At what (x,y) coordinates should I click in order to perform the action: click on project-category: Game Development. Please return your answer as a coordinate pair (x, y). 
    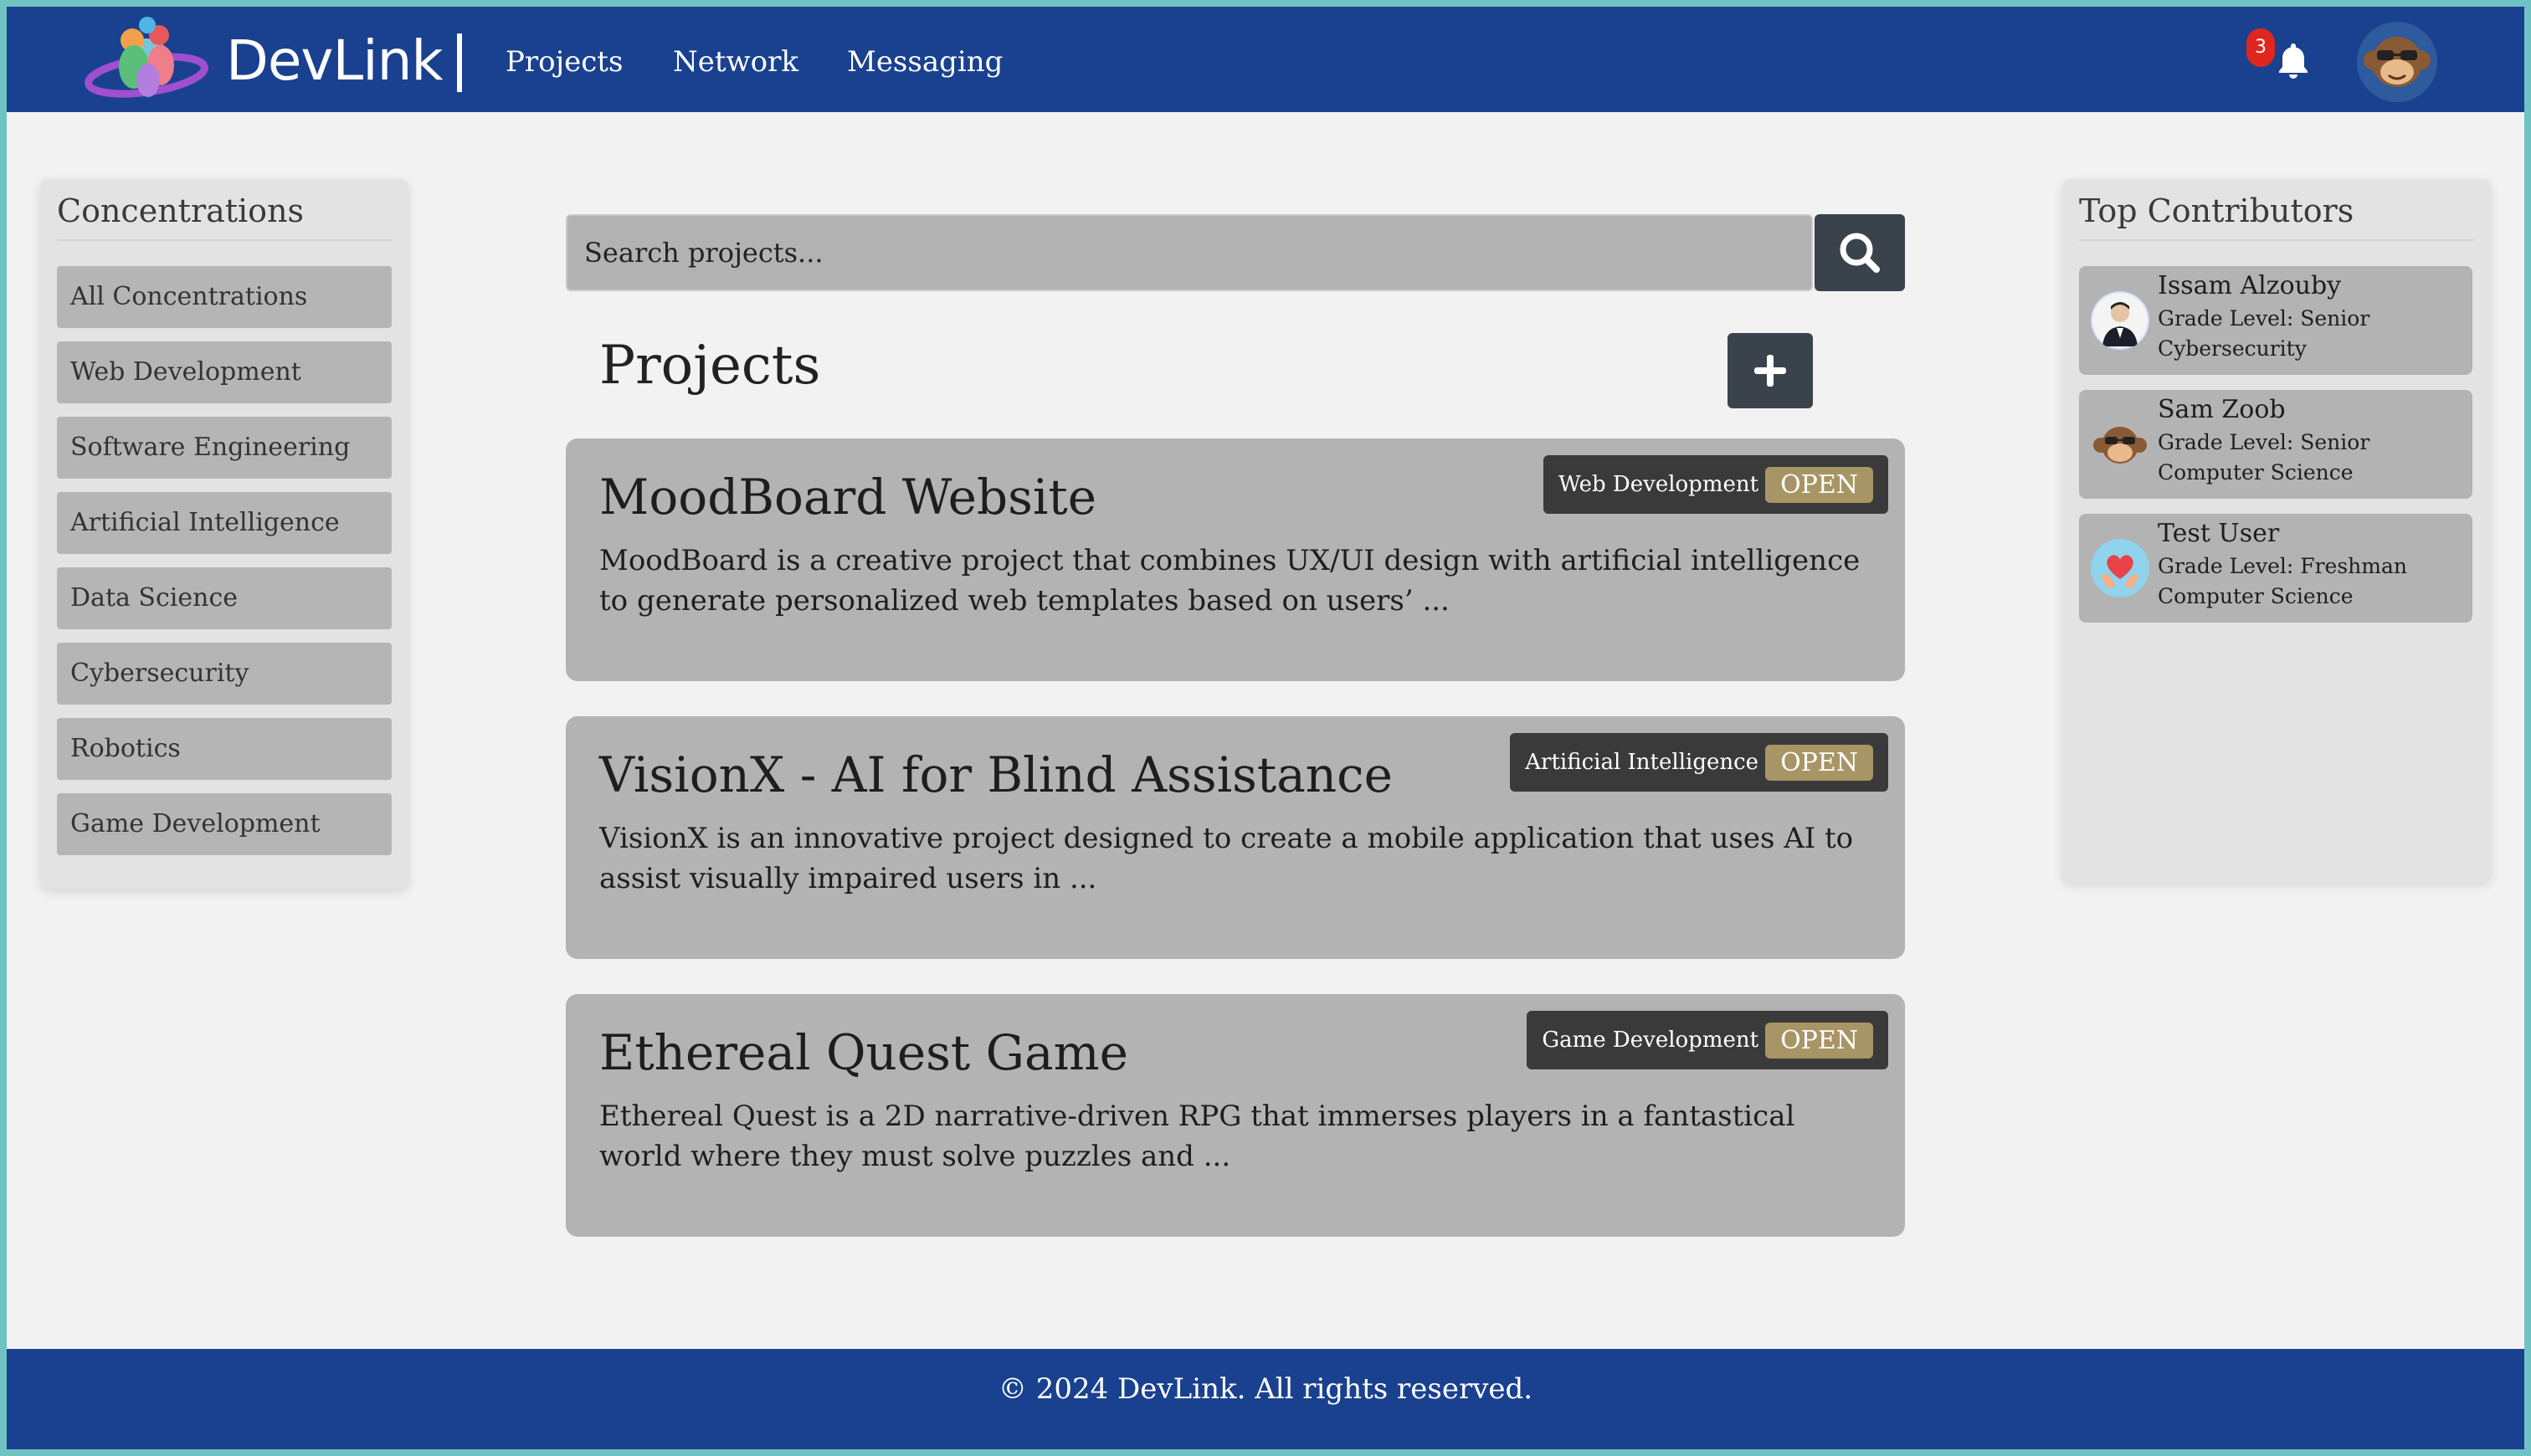
    Looking at the image, I should click on (1650, 1040).